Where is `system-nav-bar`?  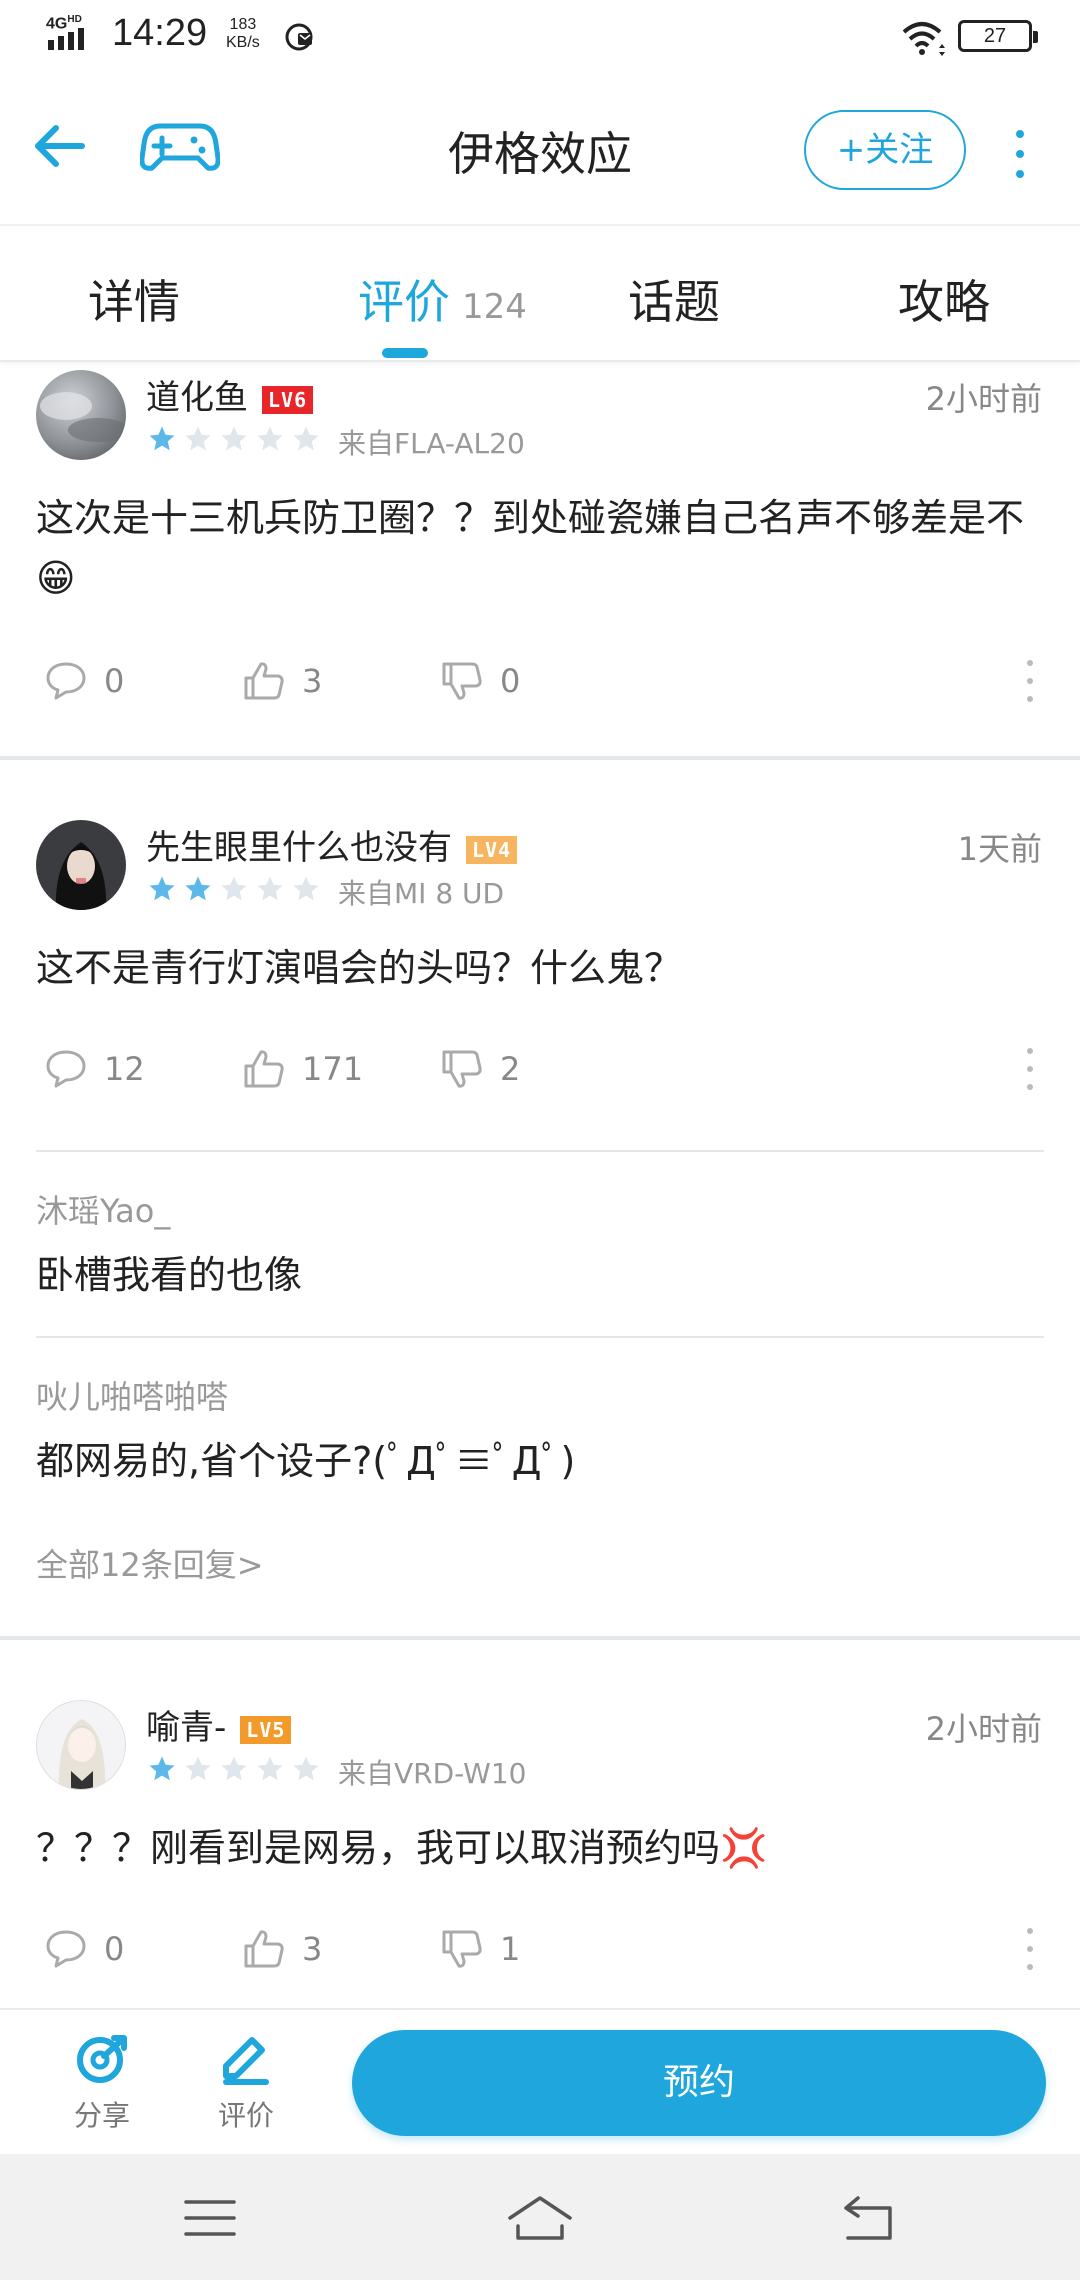 system-nav-bar is located at coordinates (540, 2217).